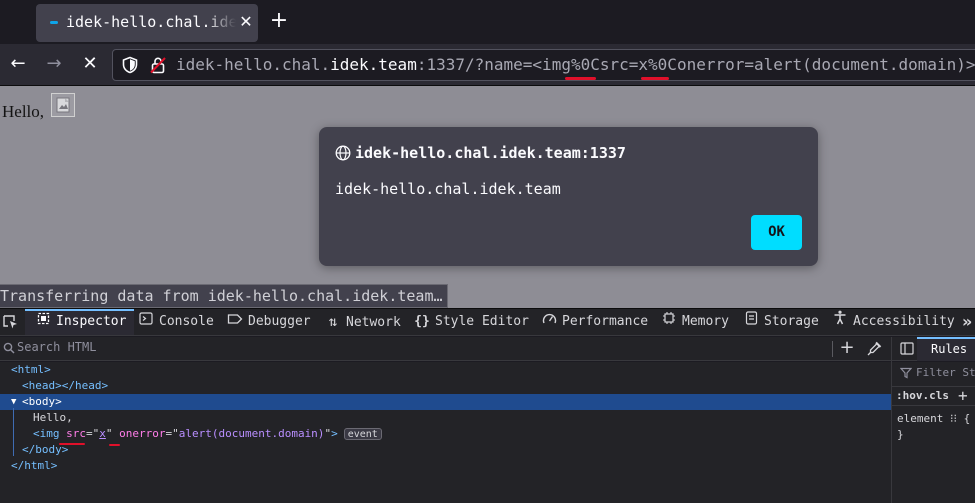 This screenshot has width=975, height=503. Describe the element at coordinates (343, 153) in the screenshot. I see `globe-icon` at that location.